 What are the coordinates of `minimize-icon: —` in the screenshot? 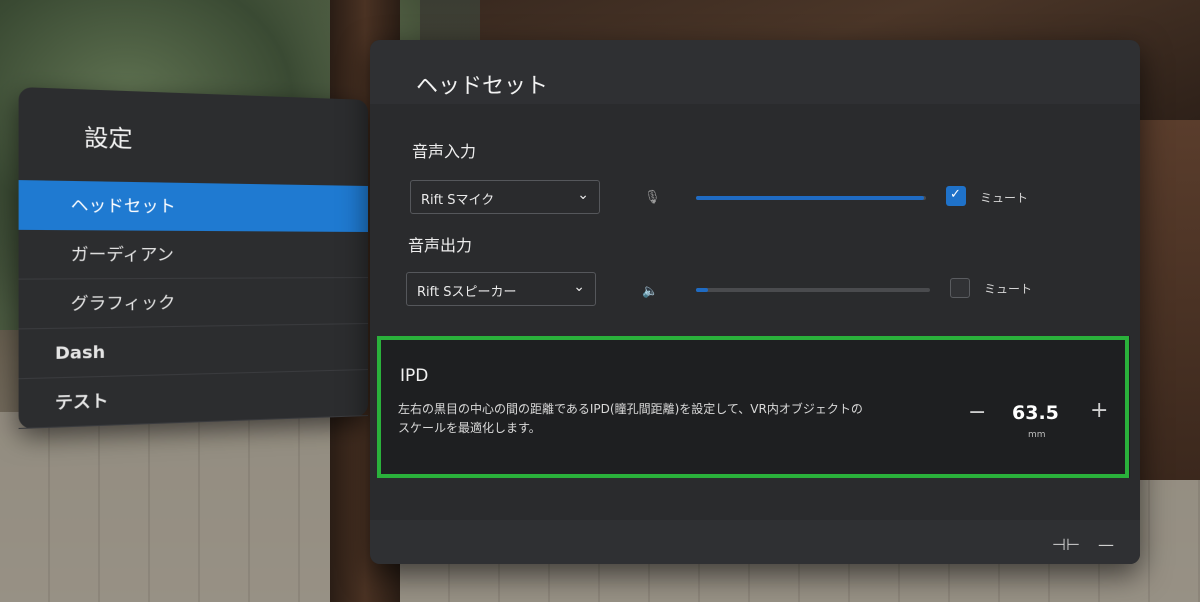 It's located at (1106, 544).